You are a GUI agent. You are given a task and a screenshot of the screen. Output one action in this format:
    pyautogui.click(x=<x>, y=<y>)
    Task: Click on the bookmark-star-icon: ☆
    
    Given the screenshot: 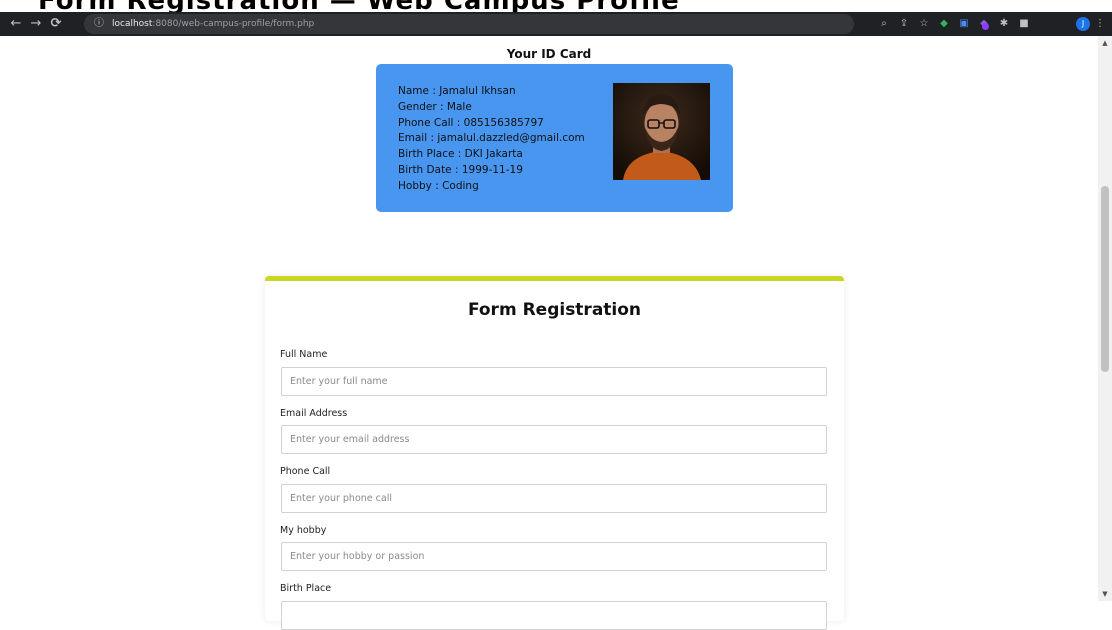 What is the action you would take?
    pyautogui.click(x=924, y=24)
    